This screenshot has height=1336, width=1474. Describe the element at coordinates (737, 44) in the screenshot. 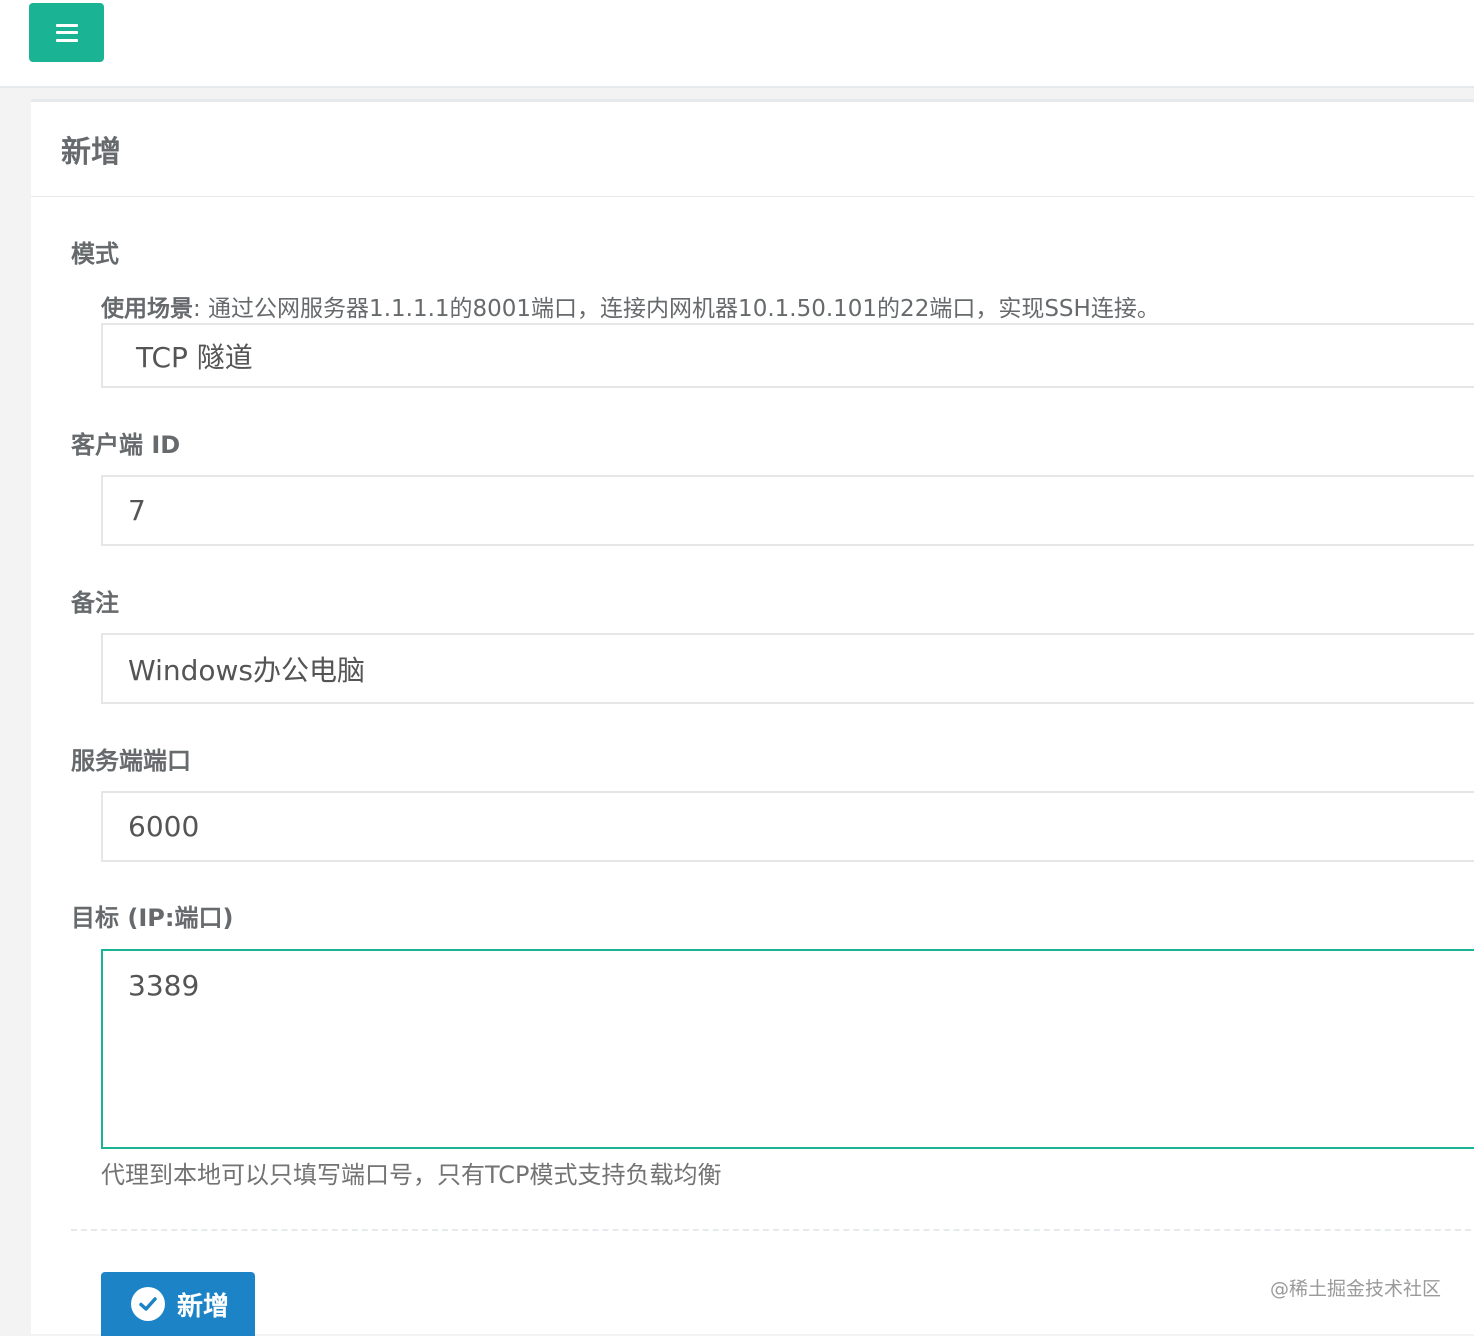

I see `top-navbar` at that location.